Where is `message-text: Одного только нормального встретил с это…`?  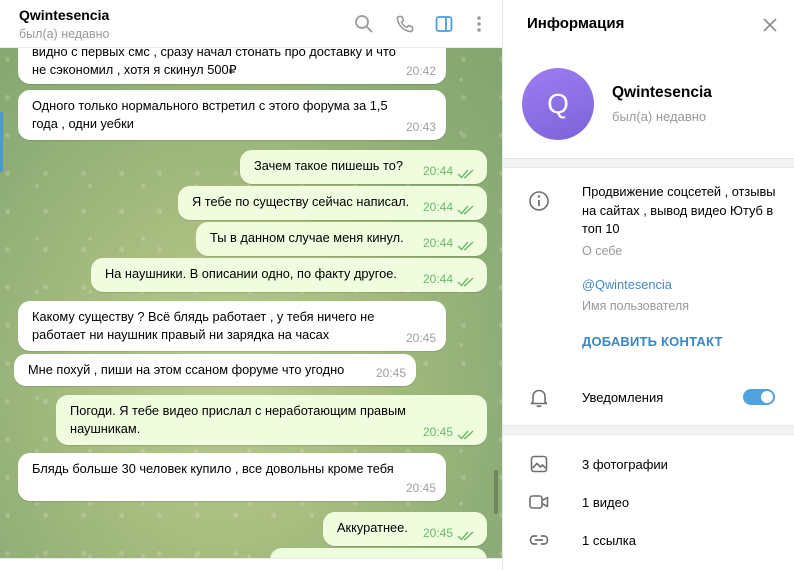
message-text: Одного только нормального встретил с это… is located at coordinates (210, 114).